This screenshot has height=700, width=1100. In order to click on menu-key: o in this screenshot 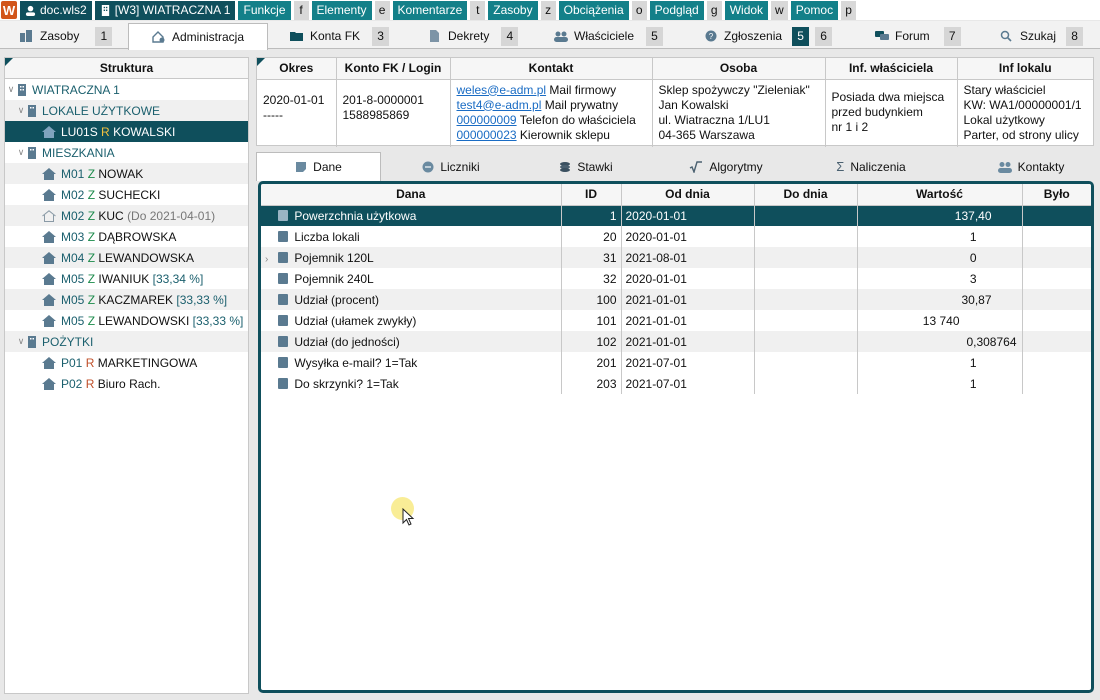, I will do `click(639, 10)`.